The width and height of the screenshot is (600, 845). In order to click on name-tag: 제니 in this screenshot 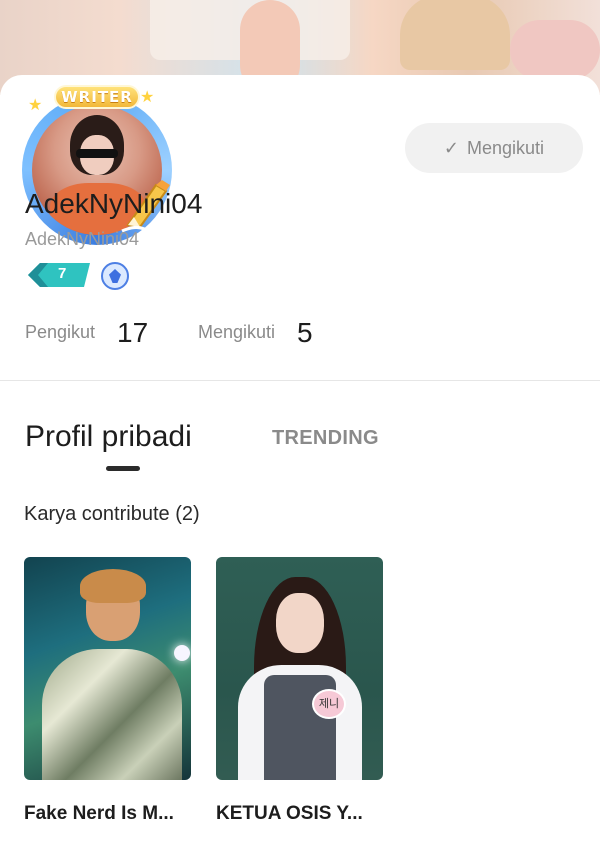, I will do `click(329, 704)`.